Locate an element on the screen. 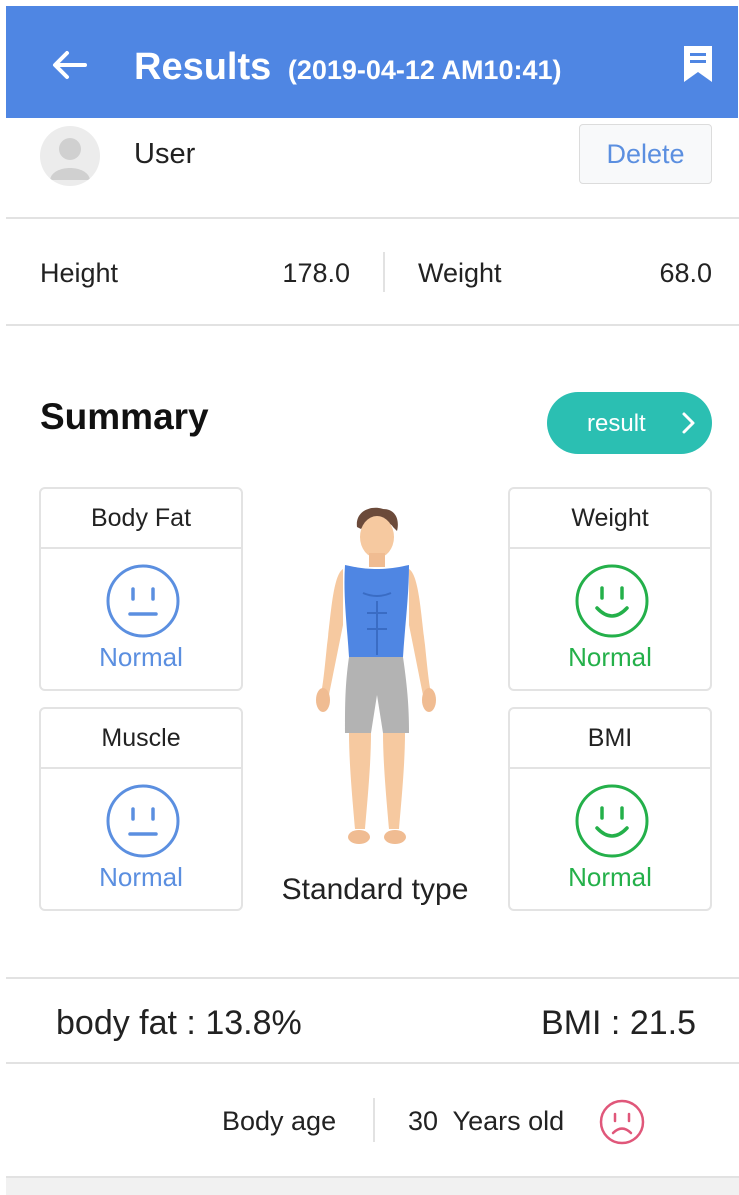  arrow-left-icon is located at coordinates (70, 65).